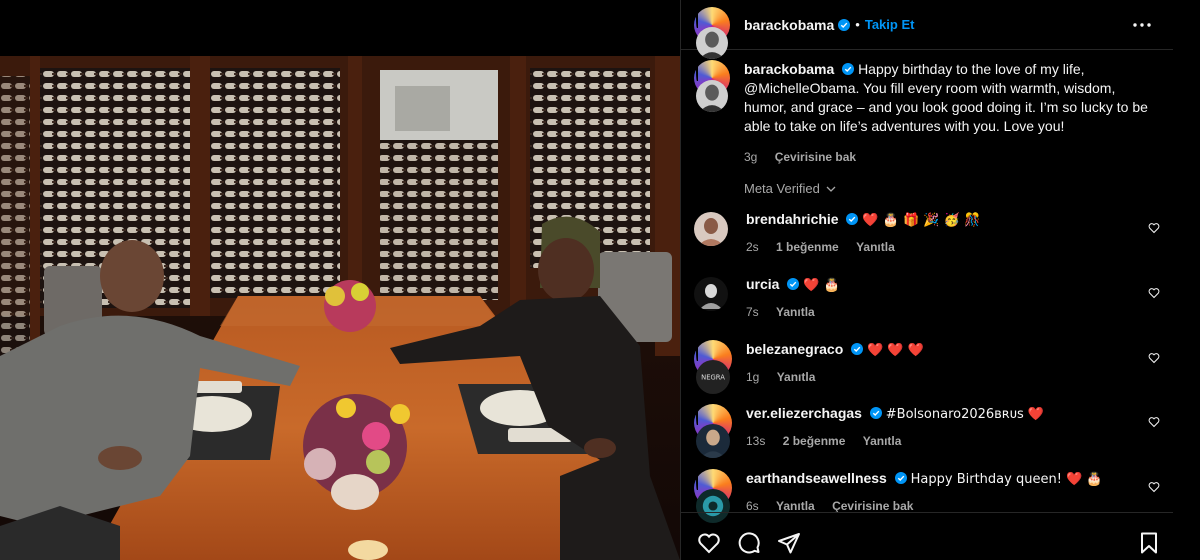 This screenshot has width=1200, height=560. I want to click on post-header: barackobama • Takip Et, so click(927, 39).